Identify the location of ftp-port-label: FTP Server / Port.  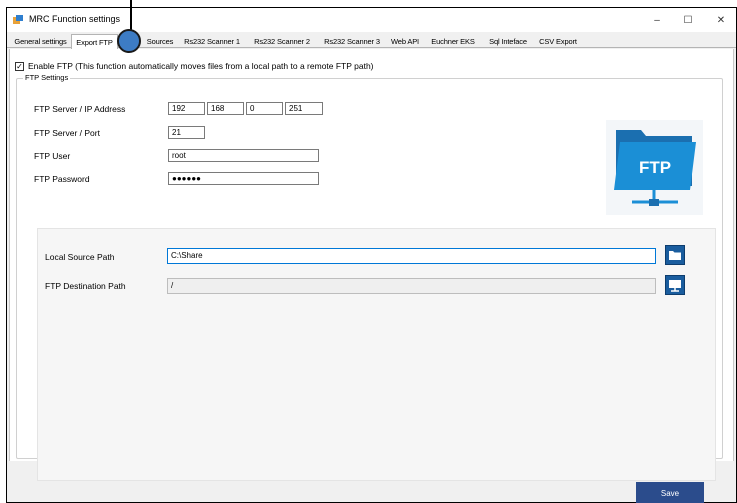
(67, 133).